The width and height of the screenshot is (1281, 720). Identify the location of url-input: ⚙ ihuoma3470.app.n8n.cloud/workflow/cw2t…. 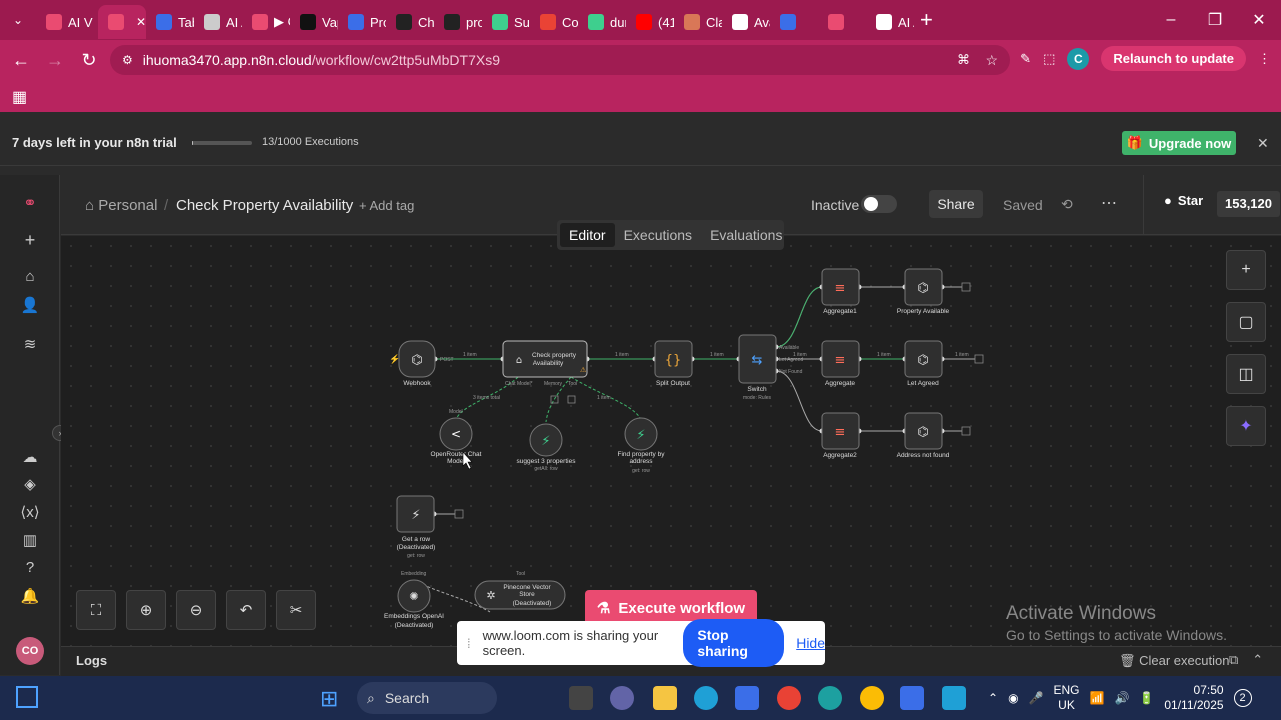
(560, 60).